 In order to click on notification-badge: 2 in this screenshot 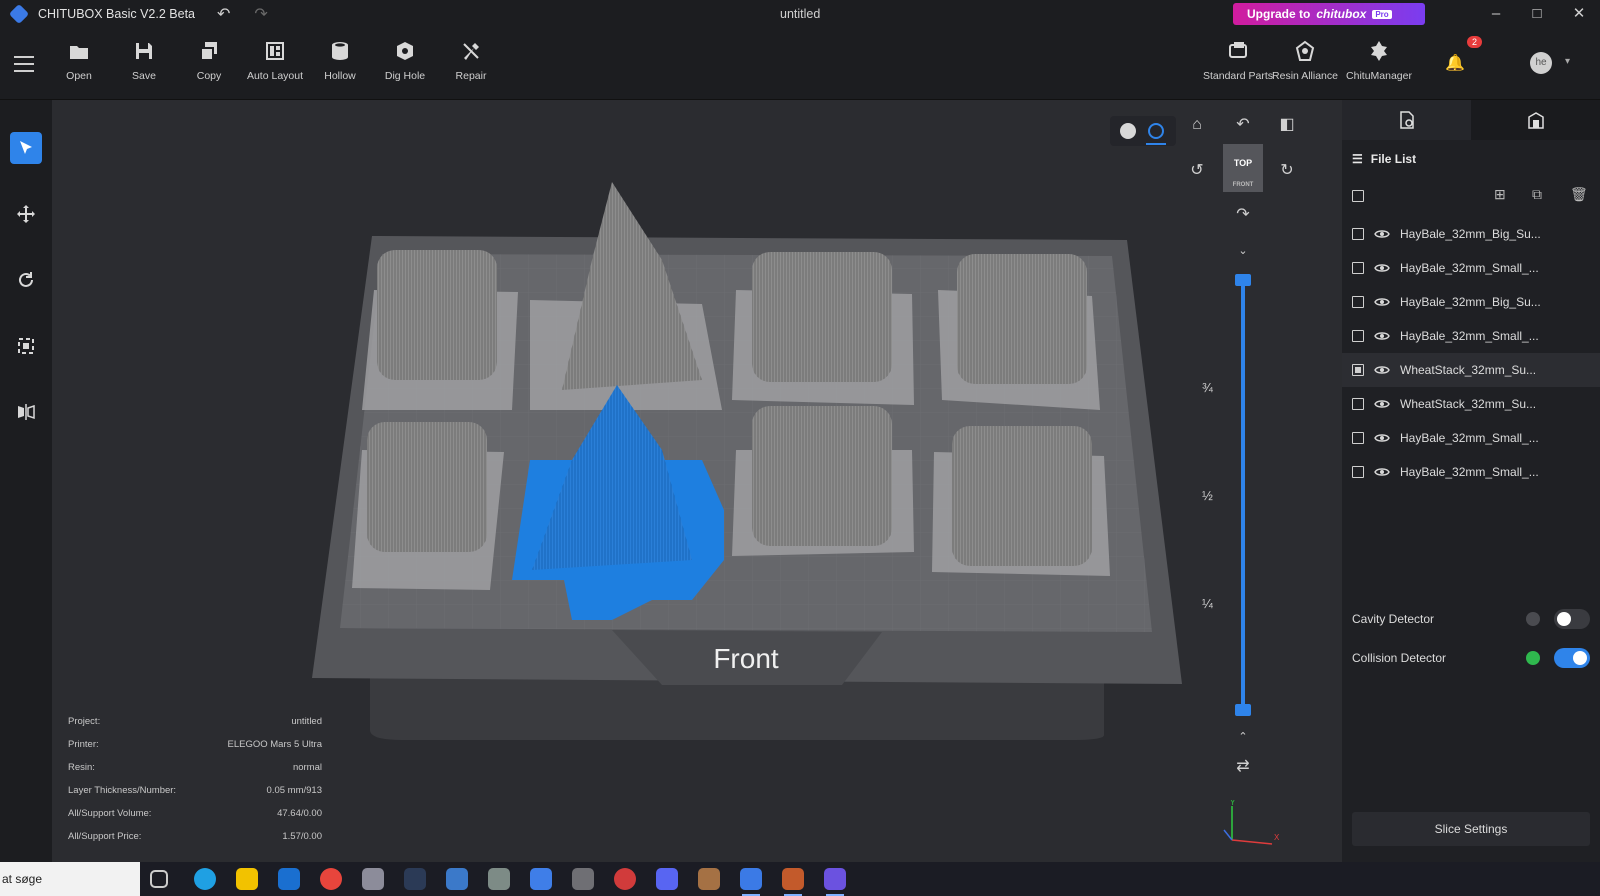, I will do `click(1475, 42)`.